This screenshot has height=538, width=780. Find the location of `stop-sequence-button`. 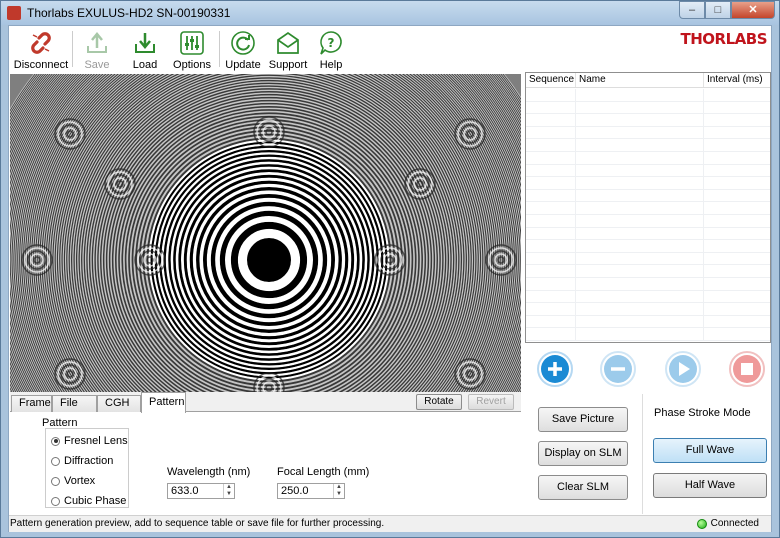

stop-sequence-button is located at coordinates (747, 369).